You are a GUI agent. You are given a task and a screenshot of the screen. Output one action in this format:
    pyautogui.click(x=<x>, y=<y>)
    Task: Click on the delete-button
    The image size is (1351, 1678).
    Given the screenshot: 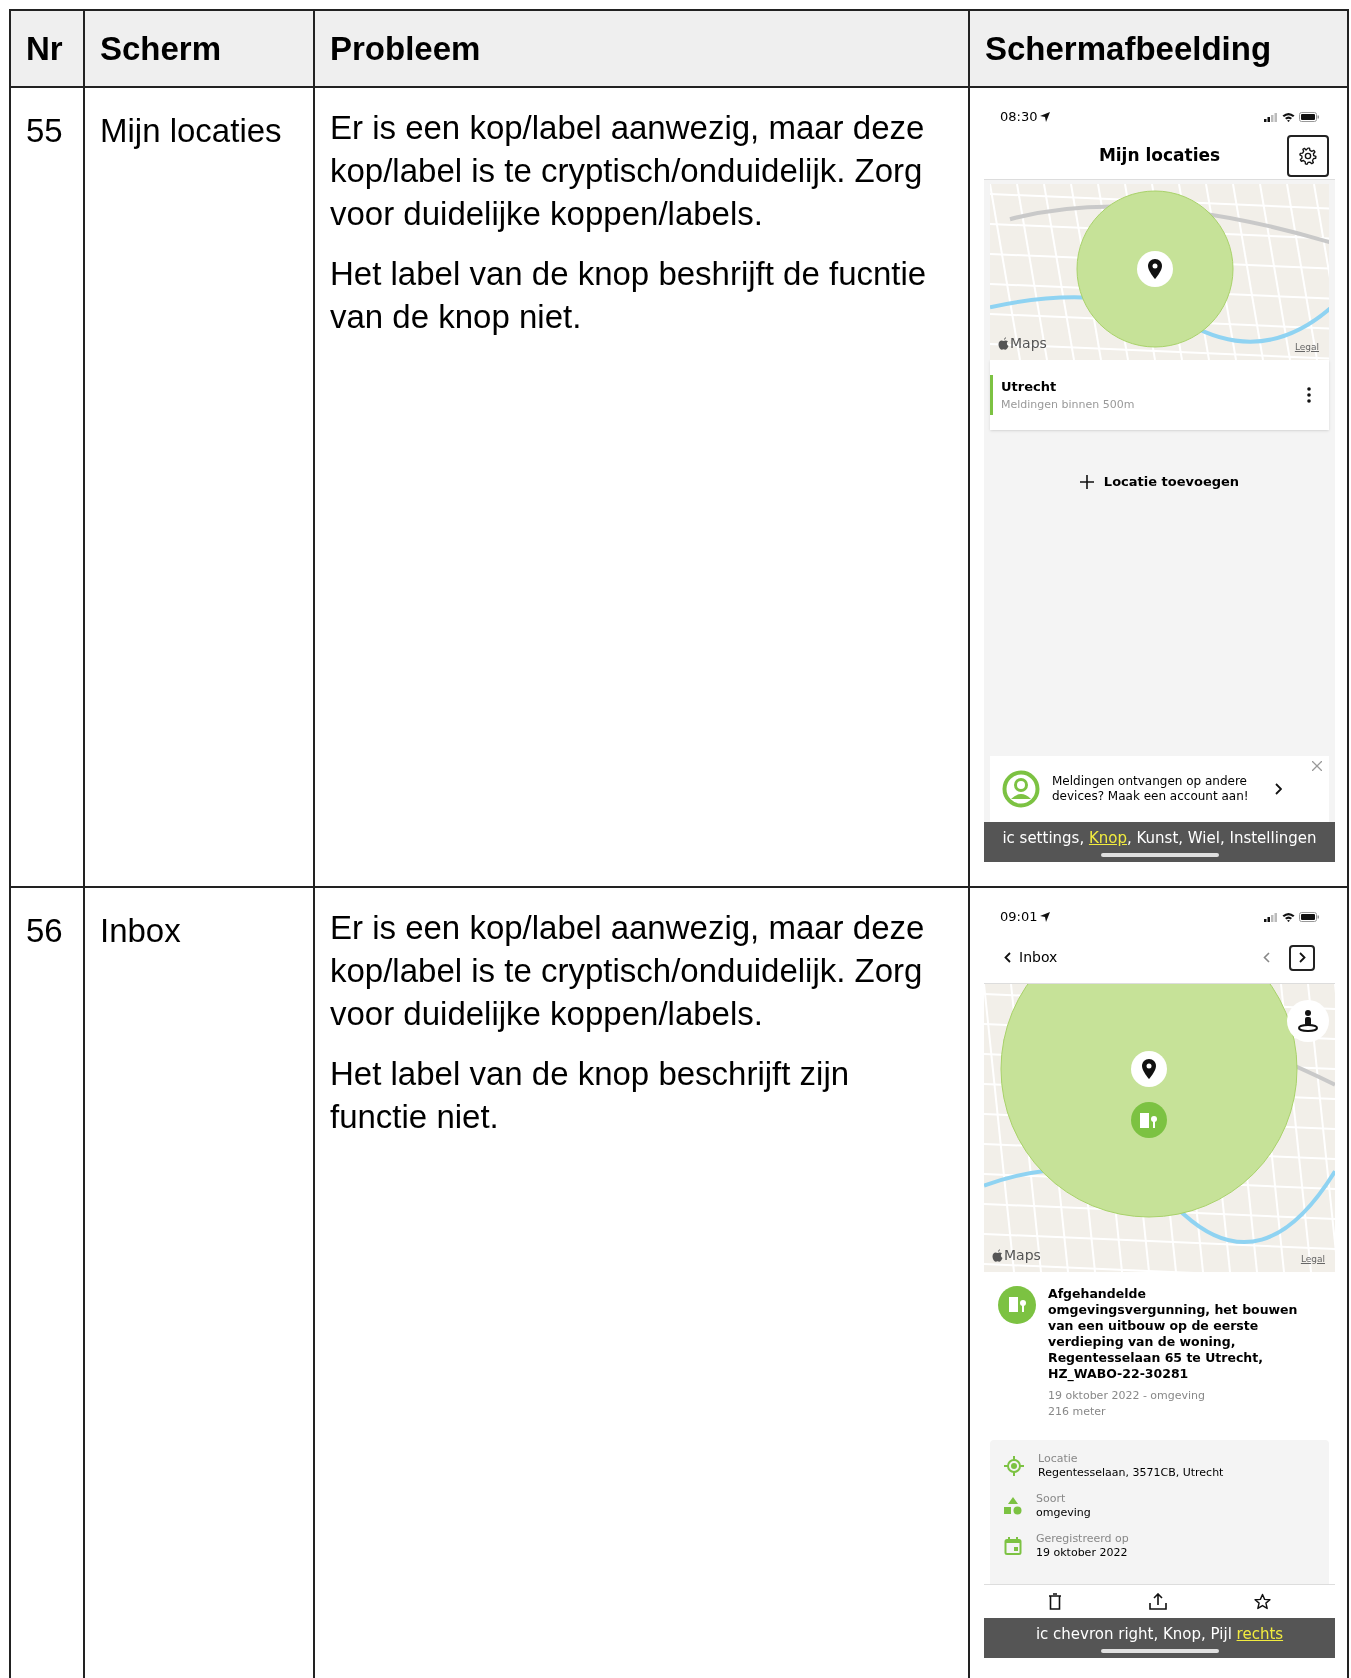 What is the action you would take?
    pyautogui.click(x=1054, y=1601)
    